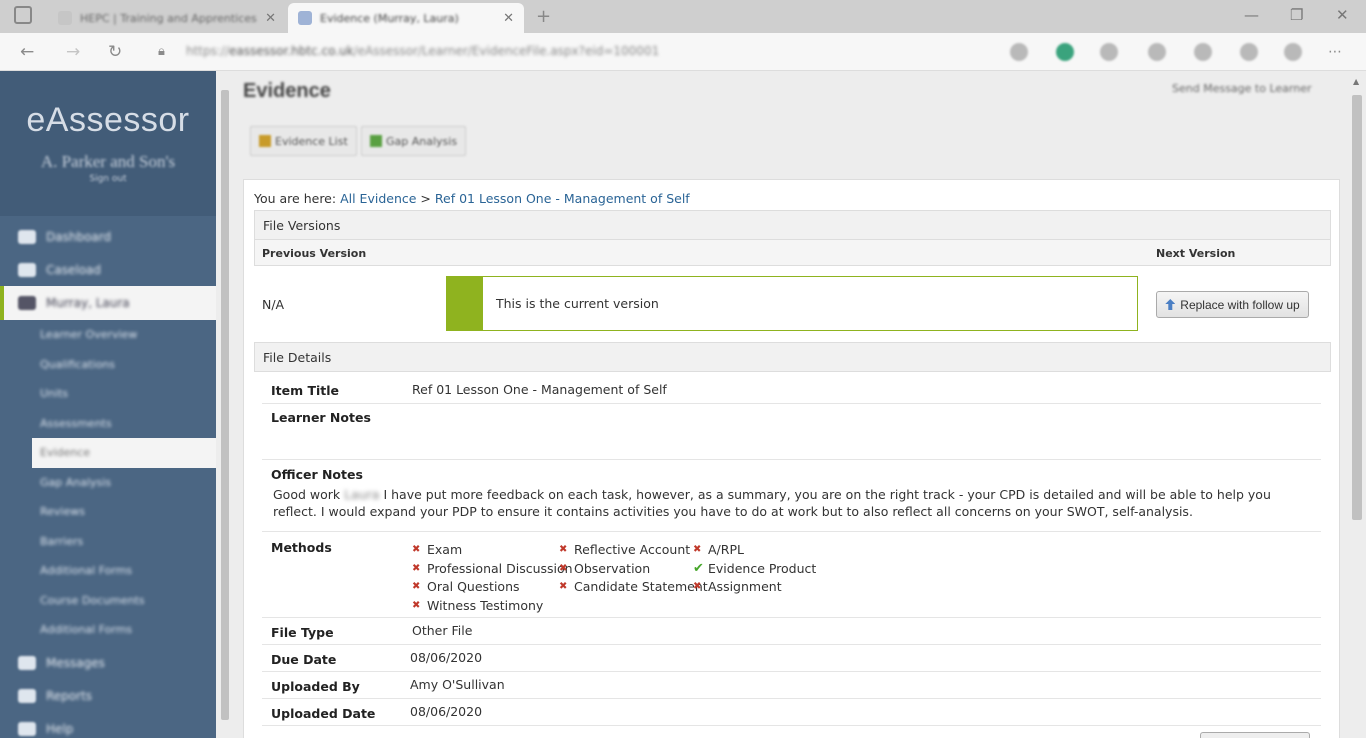 This screenshot has height=738, width=1366. Describe the element at coordinates (108, 303) in the screenshot. I see `sidebar-item-learner: Murray, Laura` at that location.